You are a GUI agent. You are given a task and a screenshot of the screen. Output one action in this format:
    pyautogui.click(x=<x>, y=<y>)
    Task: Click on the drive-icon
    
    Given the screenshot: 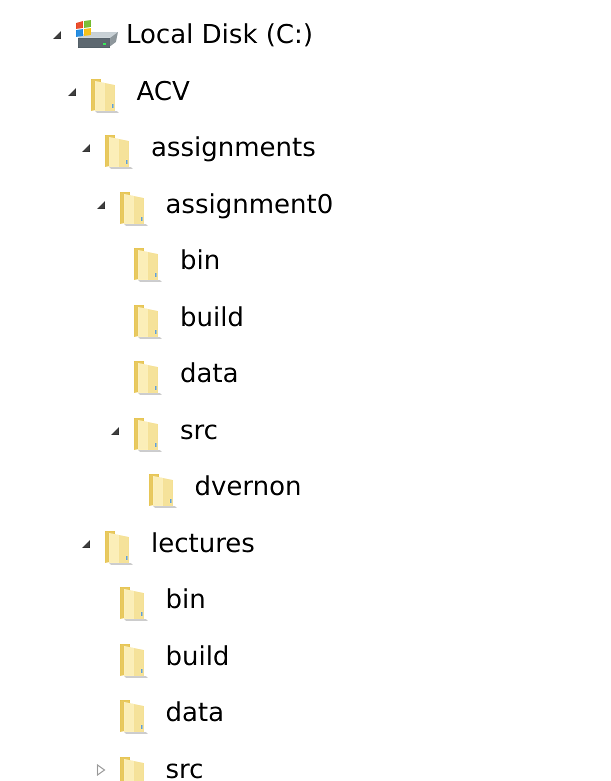 What is the action you would take?
    pyautogui.click(x=97, y=35)
    